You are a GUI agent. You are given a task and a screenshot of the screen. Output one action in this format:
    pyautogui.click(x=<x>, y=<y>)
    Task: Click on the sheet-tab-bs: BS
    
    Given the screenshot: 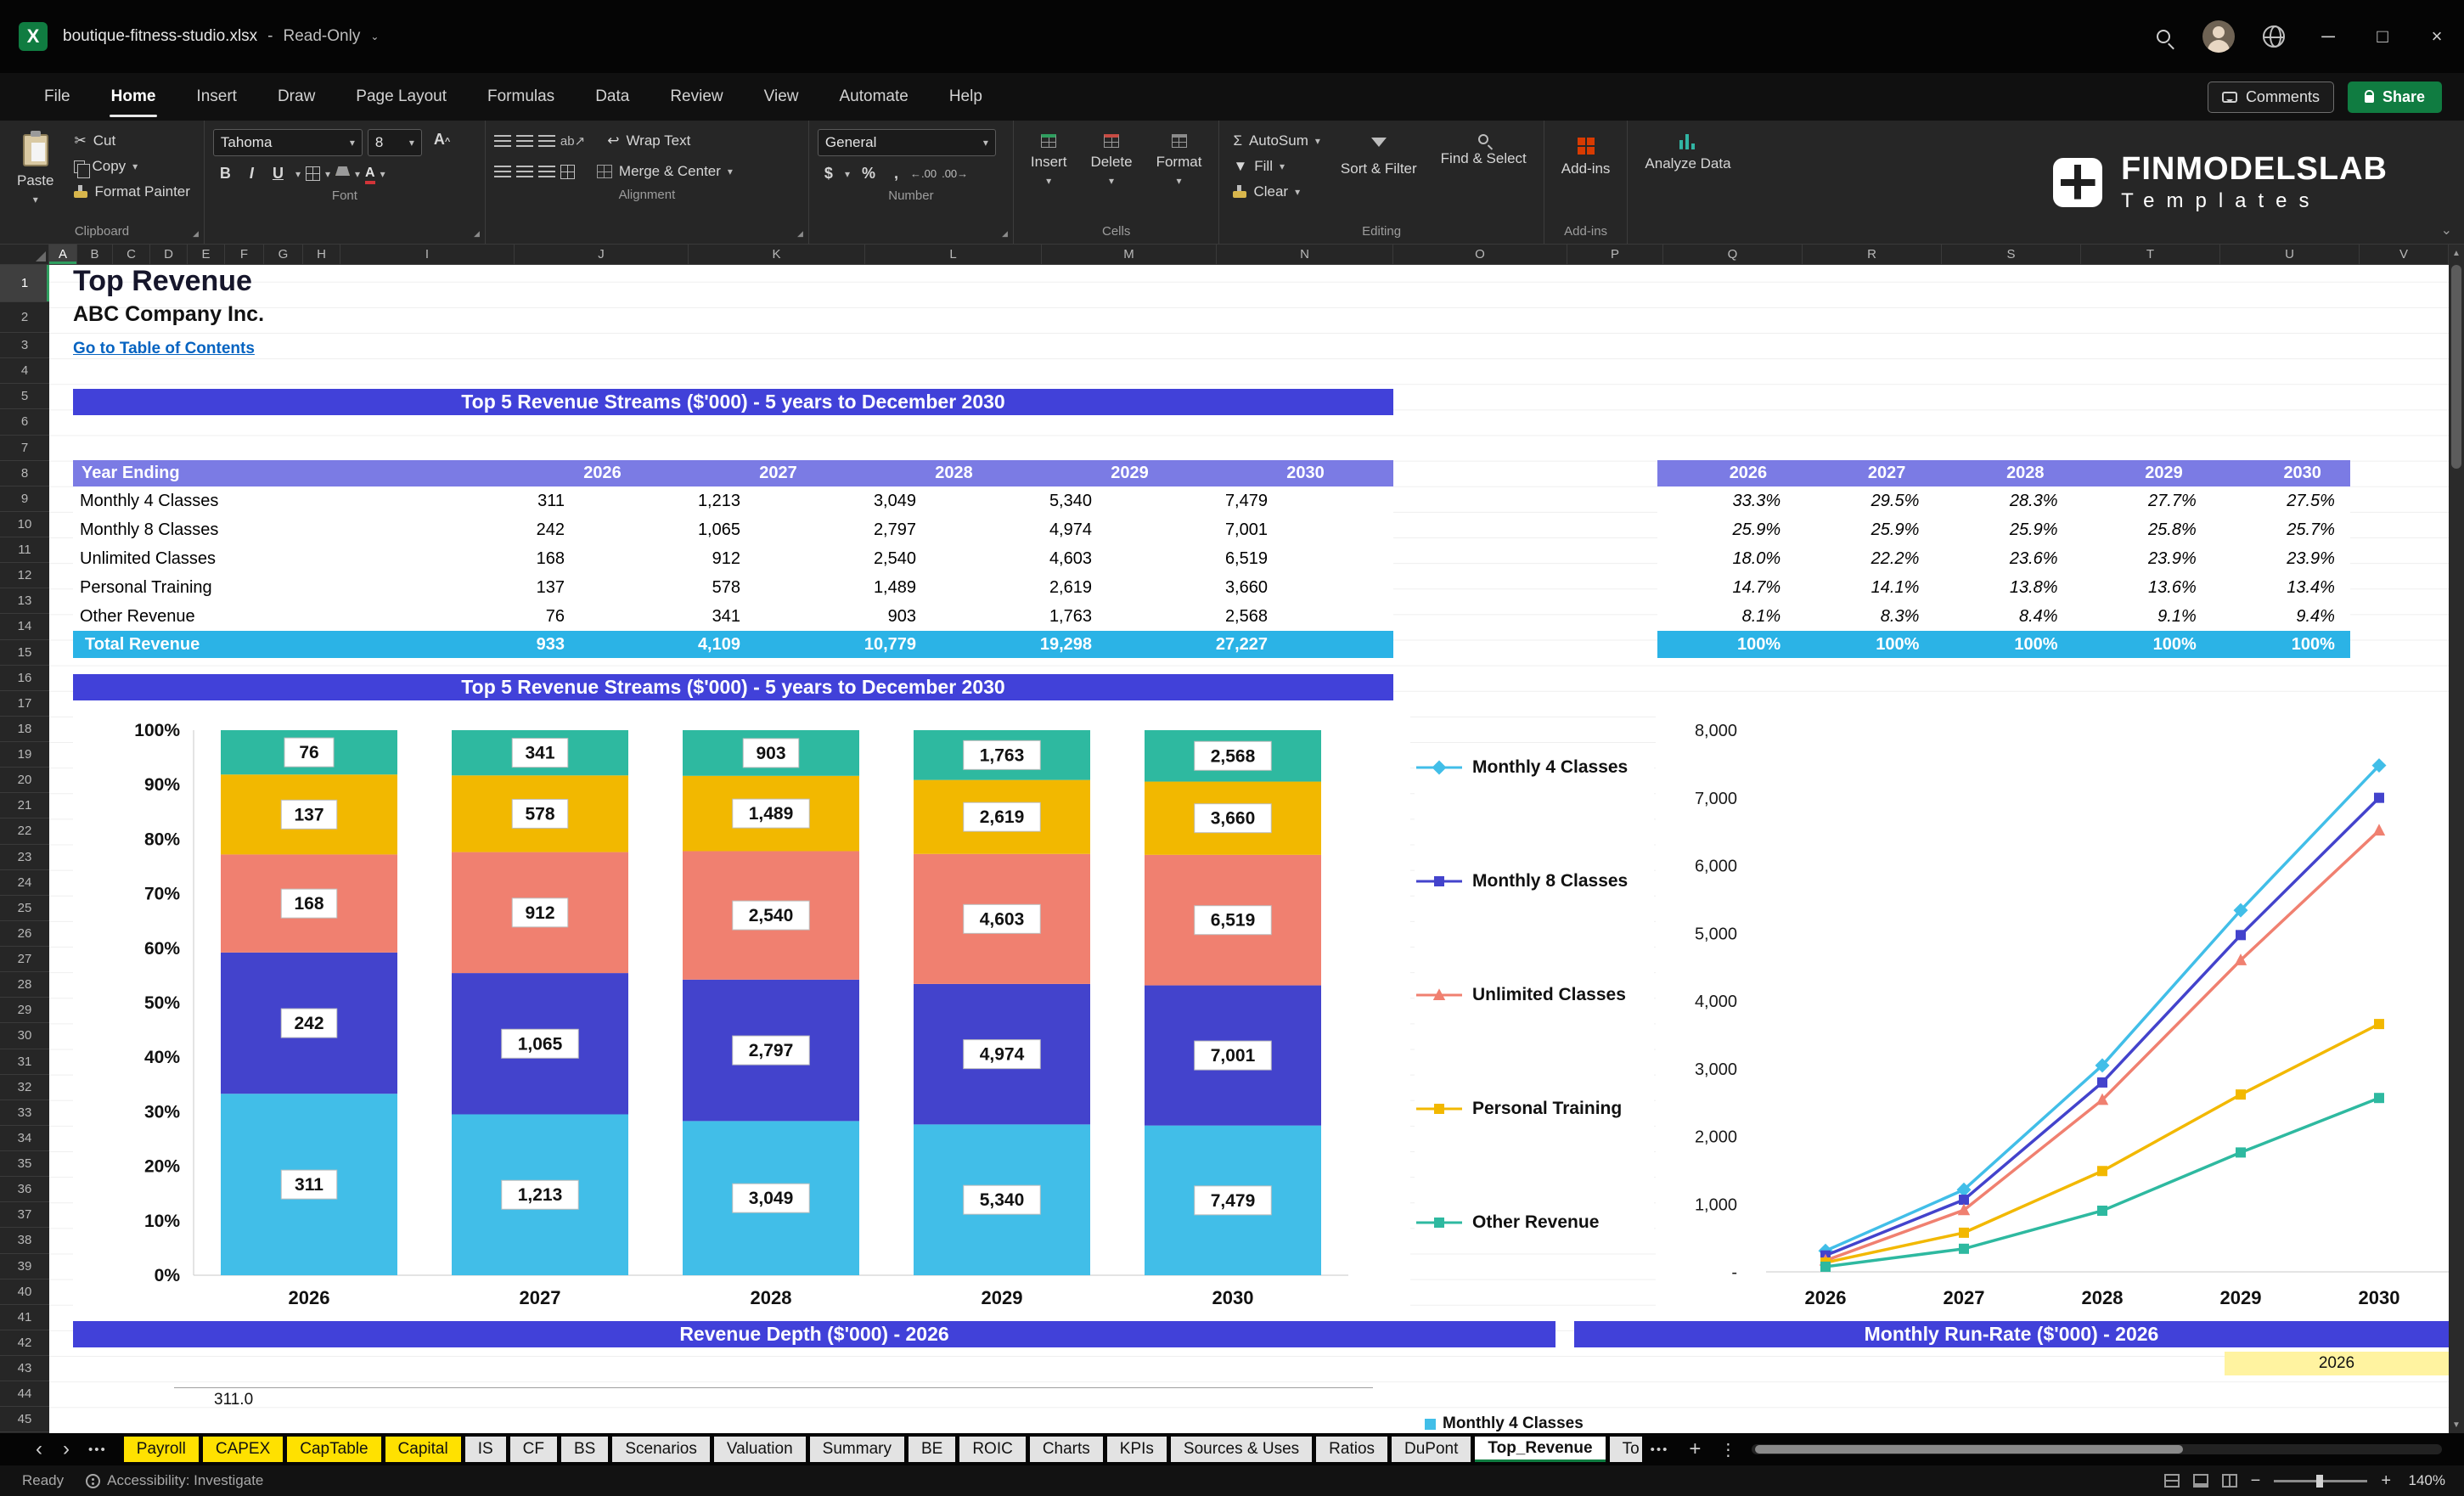 What is the action you would take?
    pyautogui.click(x=584, y=1449)
    